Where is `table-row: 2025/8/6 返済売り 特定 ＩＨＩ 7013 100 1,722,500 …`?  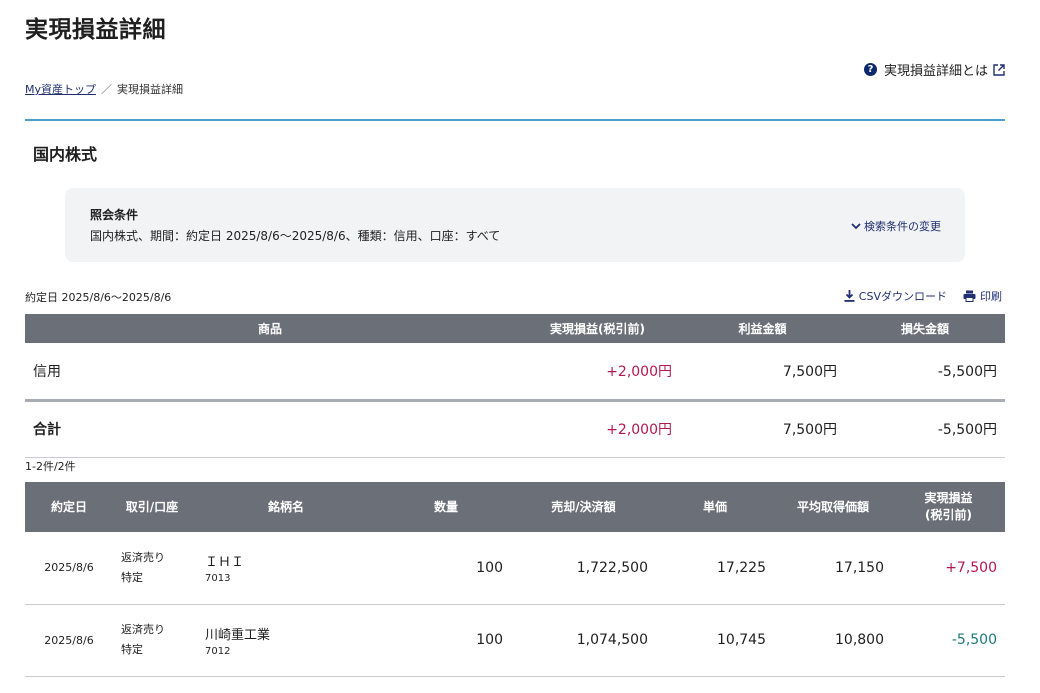
table-row: 2025/8/6 返済売り 特定 ＩＨＩ 7013 100 1,722,500 … is located at coordinates (515, 568).